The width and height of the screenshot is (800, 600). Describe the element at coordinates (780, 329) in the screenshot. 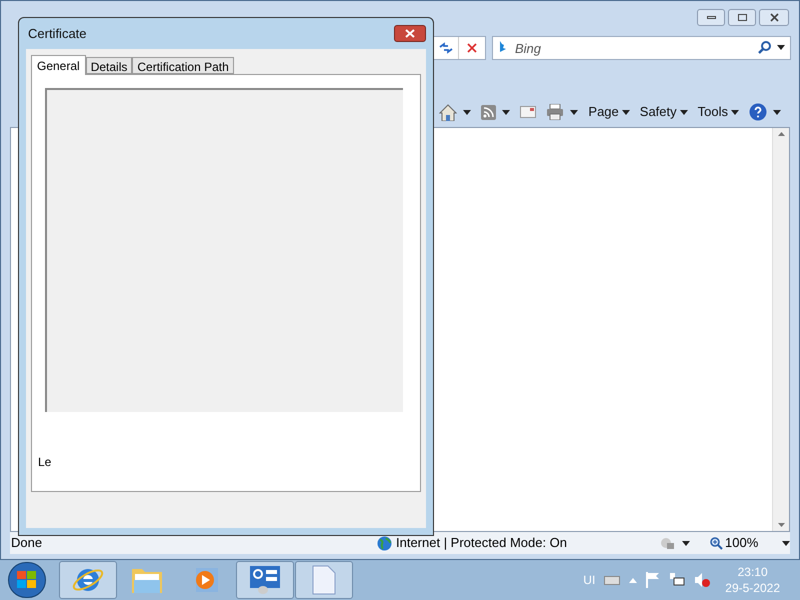

I see `scrollbar` at that location.